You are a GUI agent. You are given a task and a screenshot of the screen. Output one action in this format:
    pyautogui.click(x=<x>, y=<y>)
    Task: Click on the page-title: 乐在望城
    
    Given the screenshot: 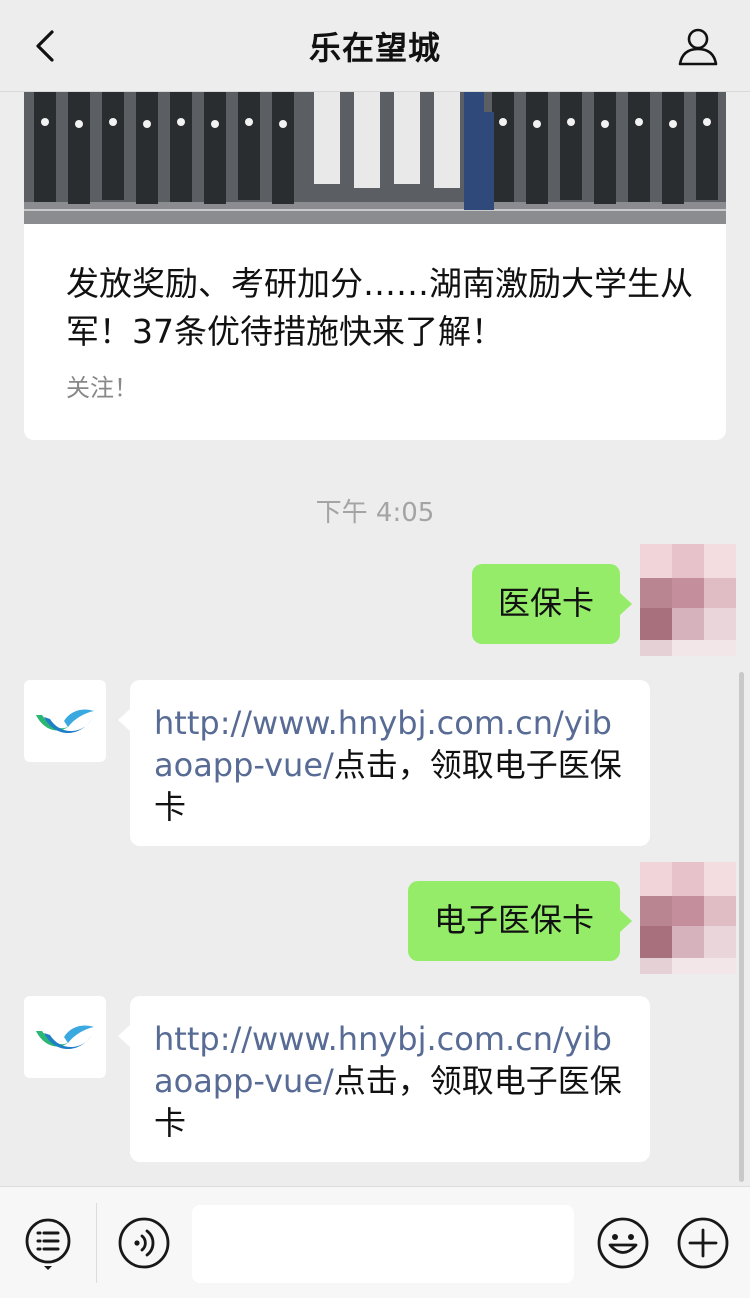 What is the action you would take?
    pyautogui.click(x=374, y=47)
    